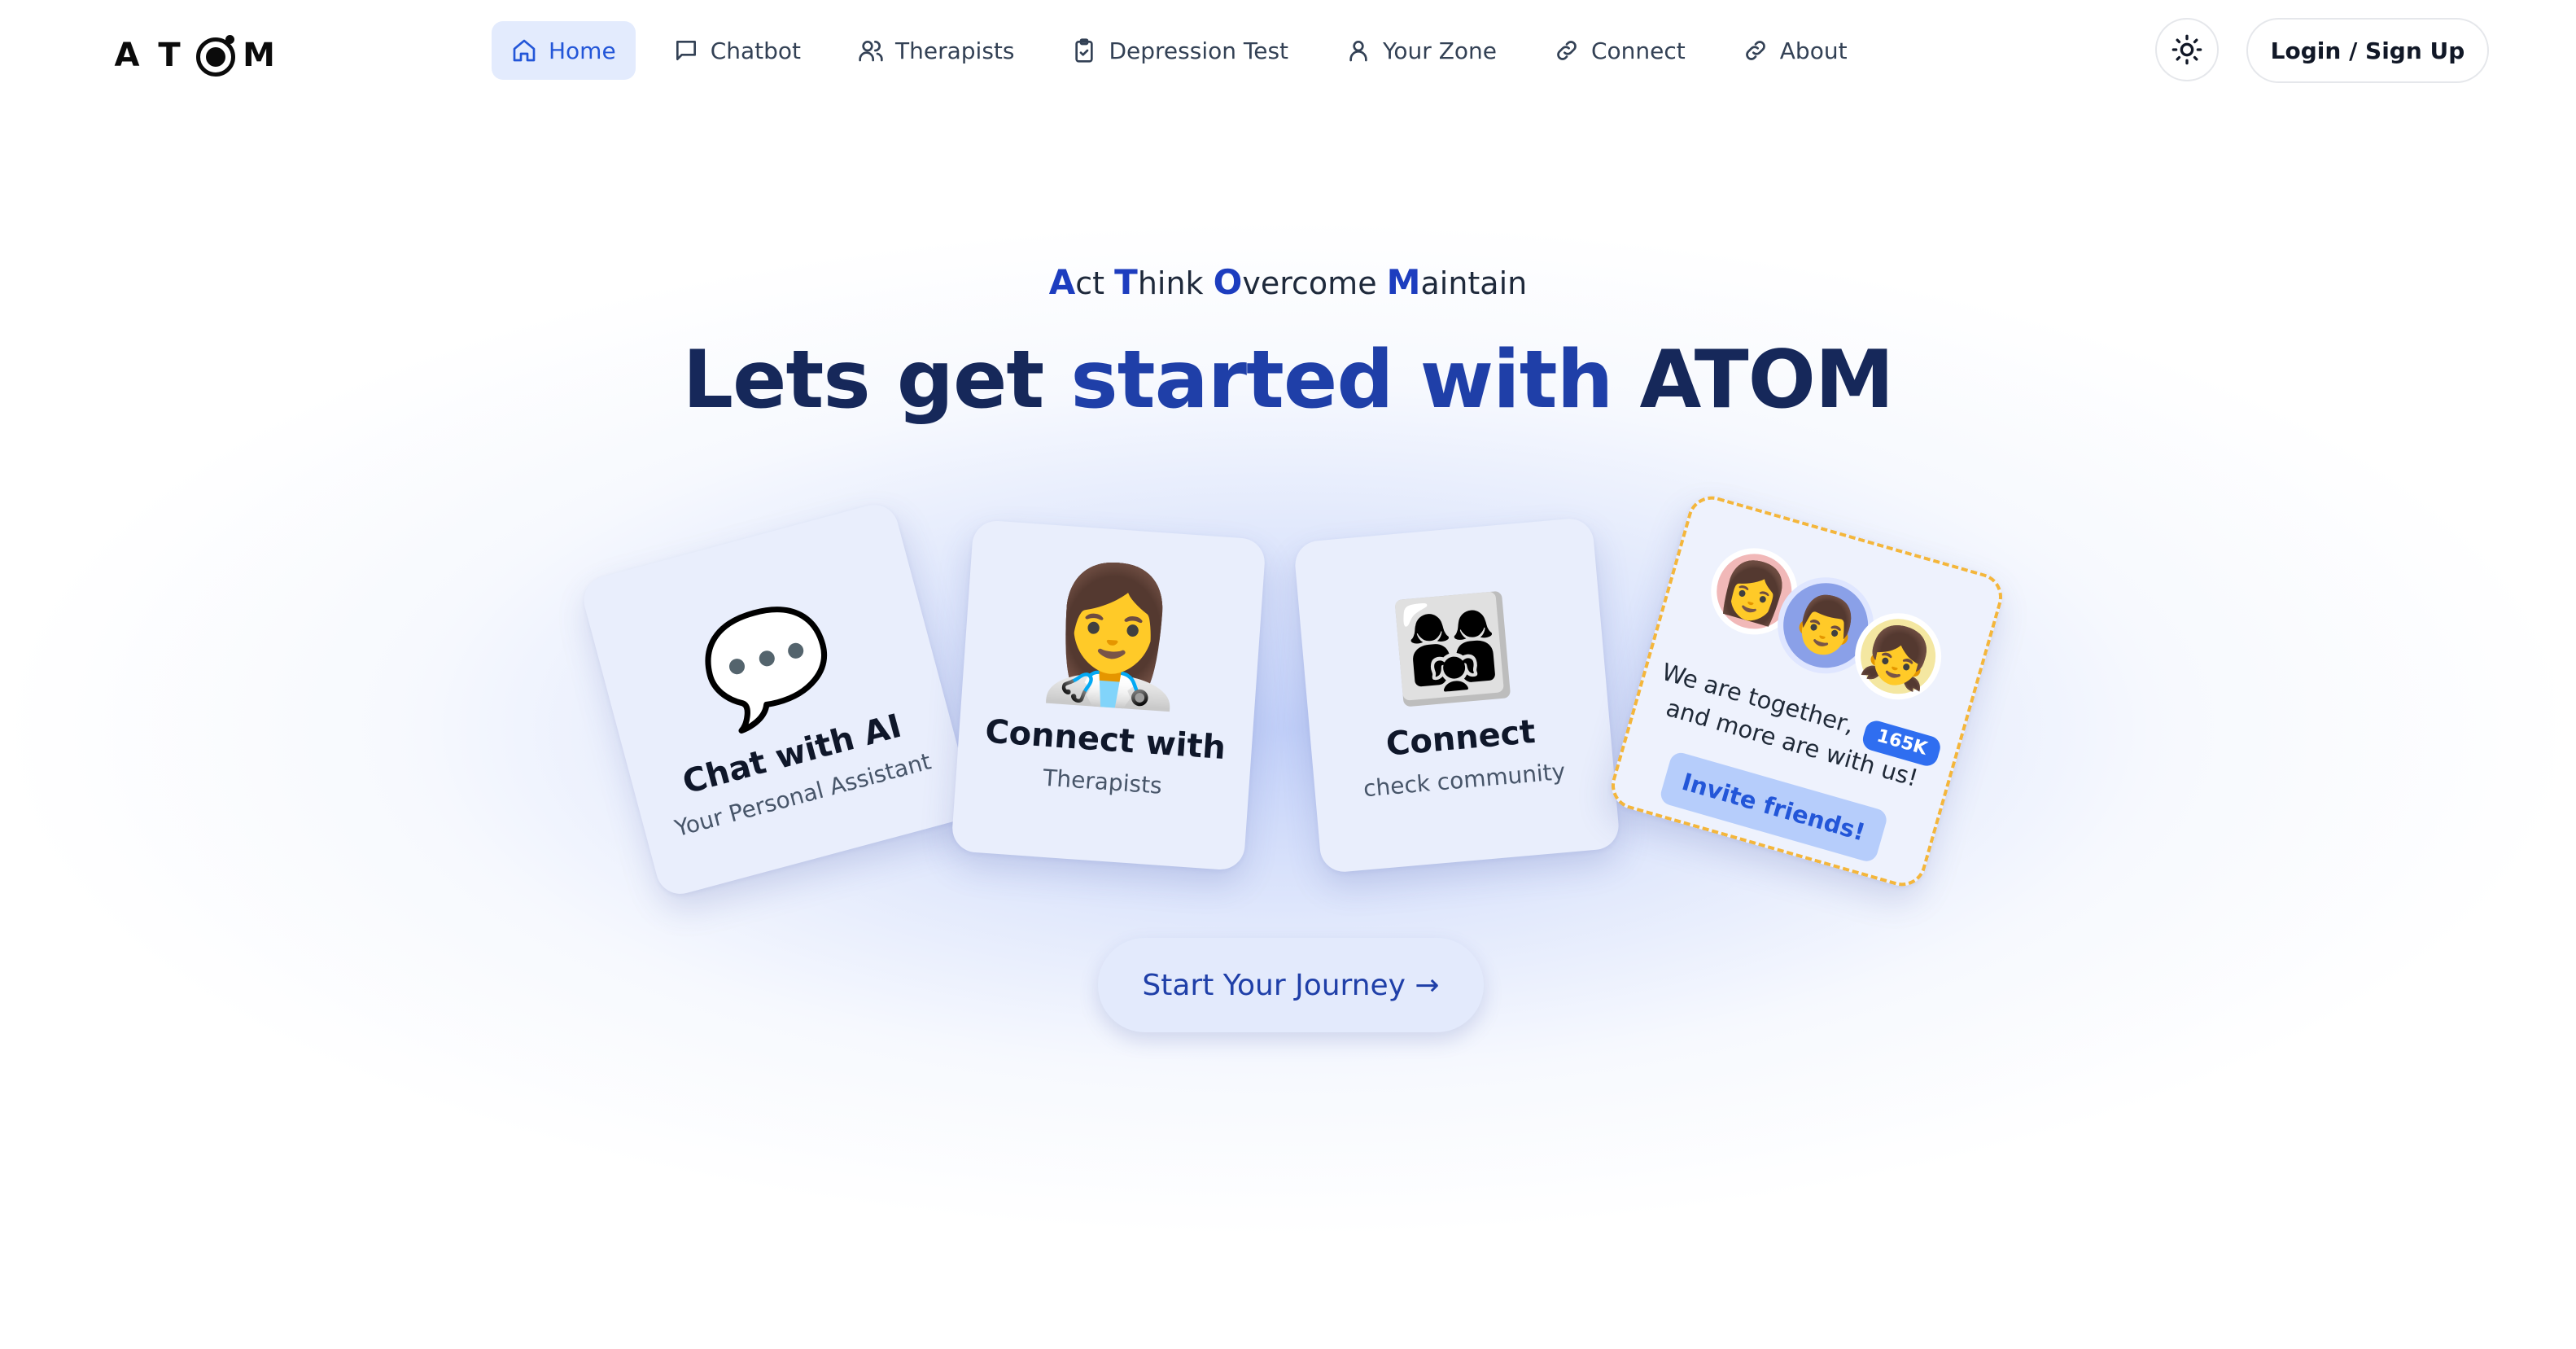  I want to click on tagline-cap: A, so click(1062, 282).